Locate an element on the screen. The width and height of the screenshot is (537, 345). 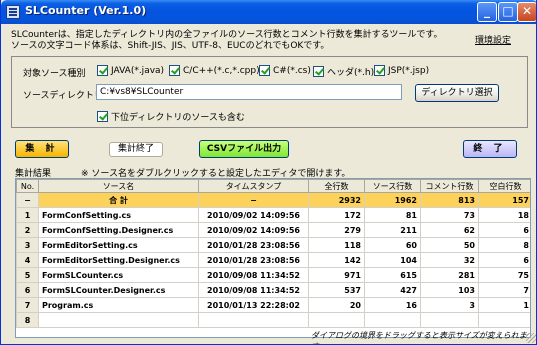
source-name: FormEditorSetting.cs is located at coordinates (118, 245).